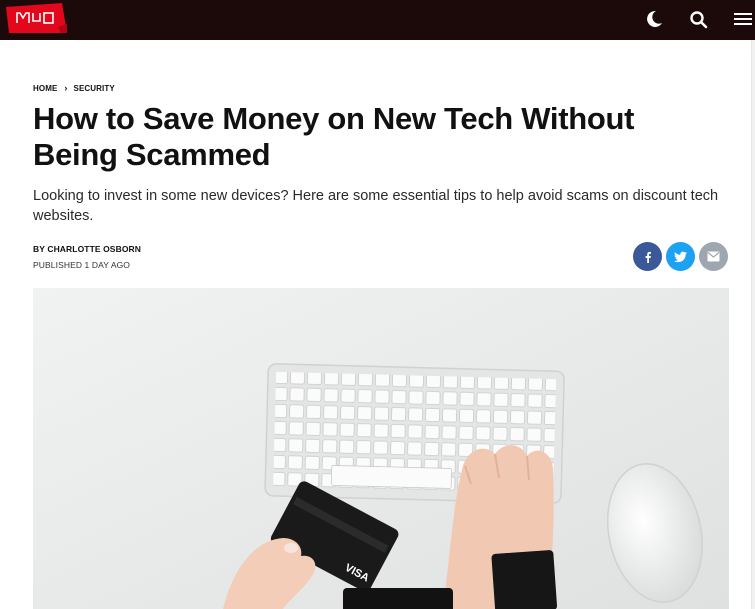 The image size is (755, 609). I want to click on share-facebook-button, so click(647, 256).